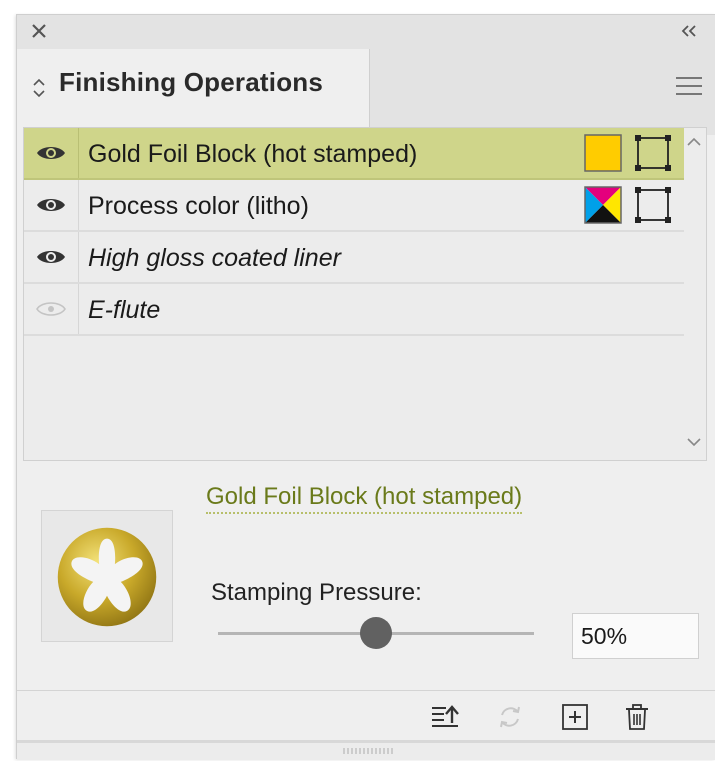 This screenshot has height=761, width=715. Describe the element at coordinates (694, 442) in the screenshot. I see `scroll-down-icon` at that location.